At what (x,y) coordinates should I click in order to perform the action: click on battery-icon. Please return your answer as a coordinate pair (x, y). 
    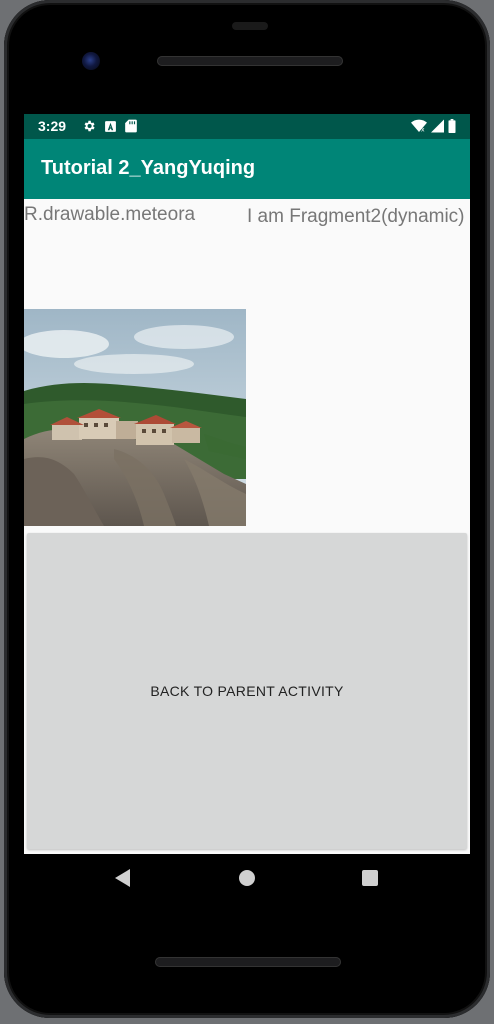
    Looking at the image, I should click on (452, 126).